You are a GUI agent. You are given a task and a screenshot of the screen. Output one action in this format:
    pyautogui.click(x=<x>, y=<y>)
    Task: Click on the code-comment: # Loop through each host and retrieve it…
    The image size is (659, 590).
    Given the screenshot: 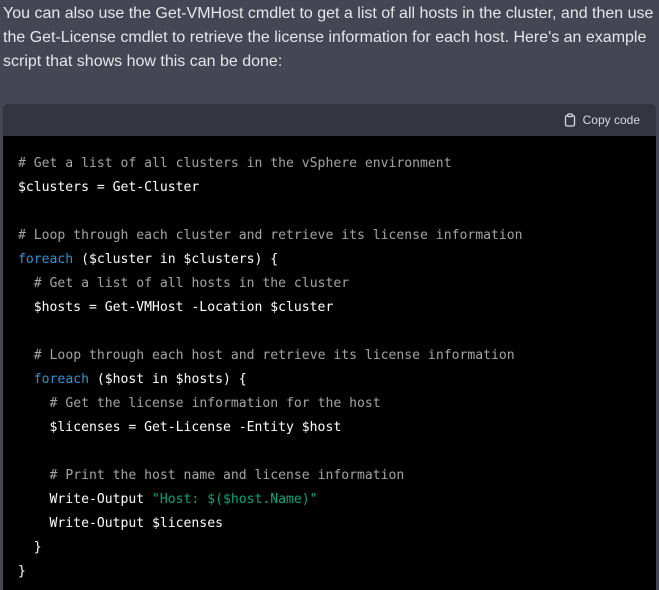 What is the action you would take?
    pyautogui.click(x=274, y=355)
    